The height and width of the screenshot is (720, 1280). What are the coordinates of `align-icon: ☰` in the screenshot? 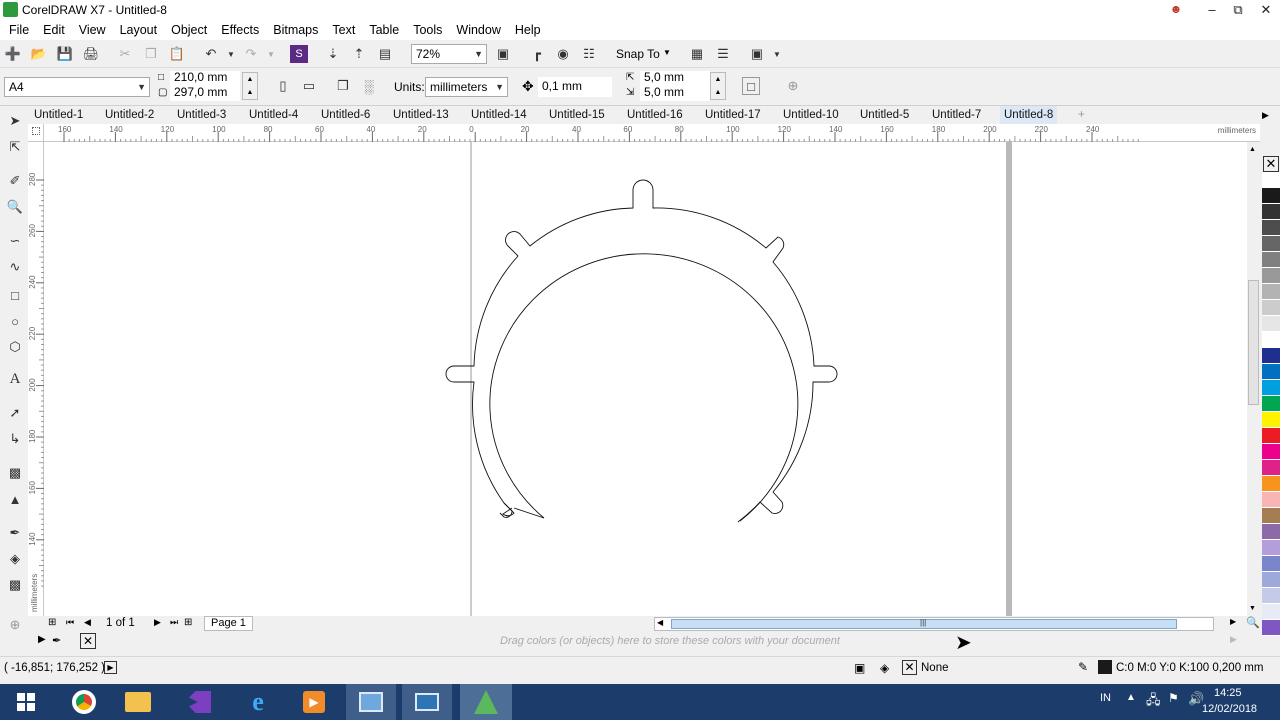 It's located at (723, 54).